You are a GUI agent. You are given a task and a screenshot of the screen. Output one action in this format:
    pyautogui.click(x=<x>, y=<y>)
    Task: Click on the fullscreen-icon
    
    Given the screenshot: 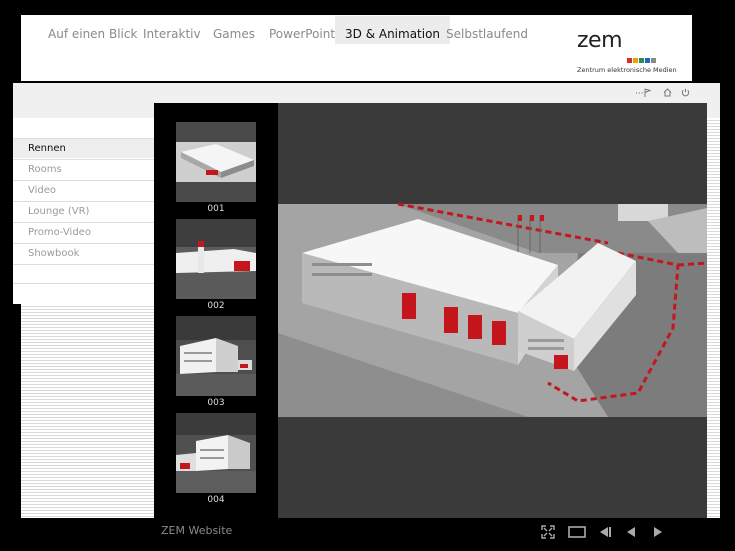 What is the action you would take?
    pyautogui.click(x=548, y=532)
    